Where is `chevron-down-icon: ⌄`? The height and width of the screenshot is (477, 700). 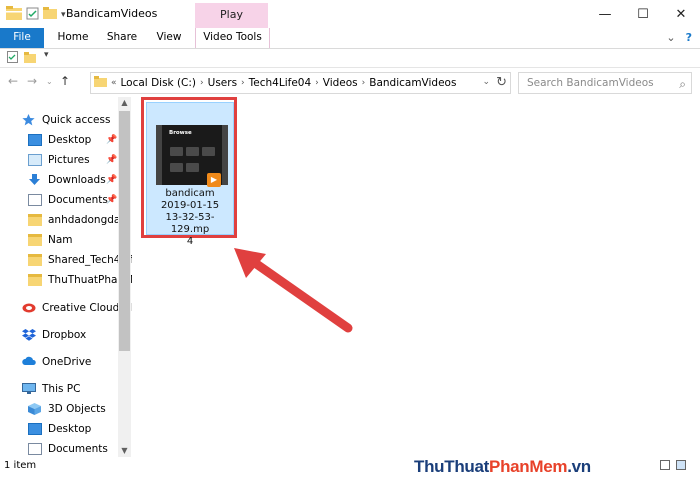
chevron-down-icon: ⌄ is located at coordinates (49, 81).